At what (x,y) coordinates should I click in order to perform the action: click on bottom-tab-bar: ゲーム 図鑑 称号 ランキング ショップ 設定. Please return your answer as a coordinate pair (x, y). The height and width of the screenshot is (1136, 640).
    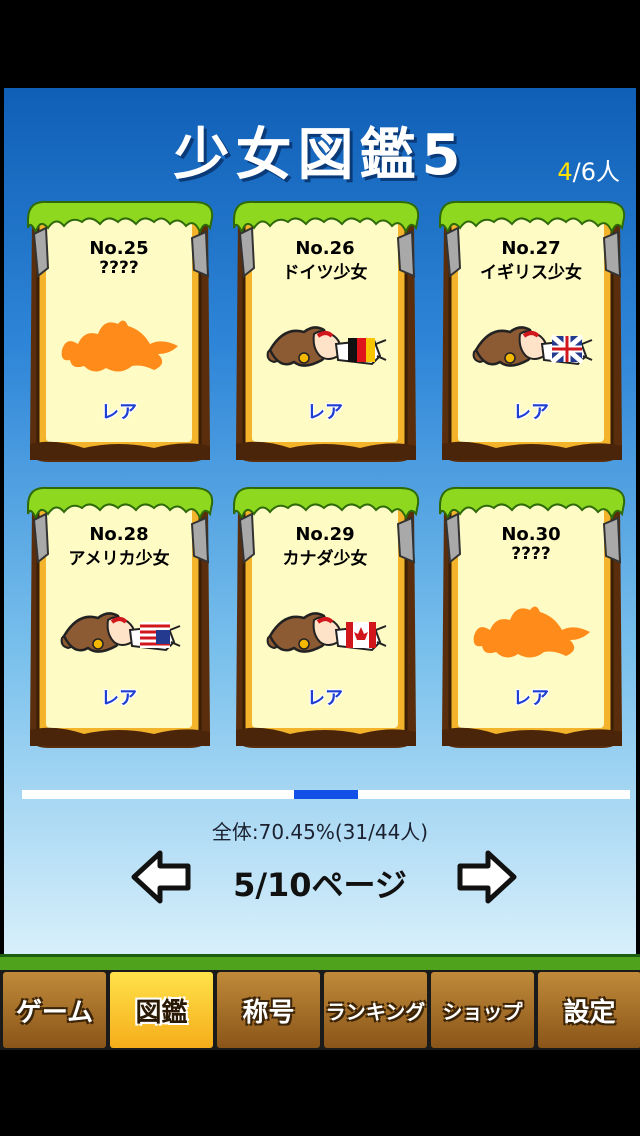
    Looking at the image, I should click on (320, 1010).